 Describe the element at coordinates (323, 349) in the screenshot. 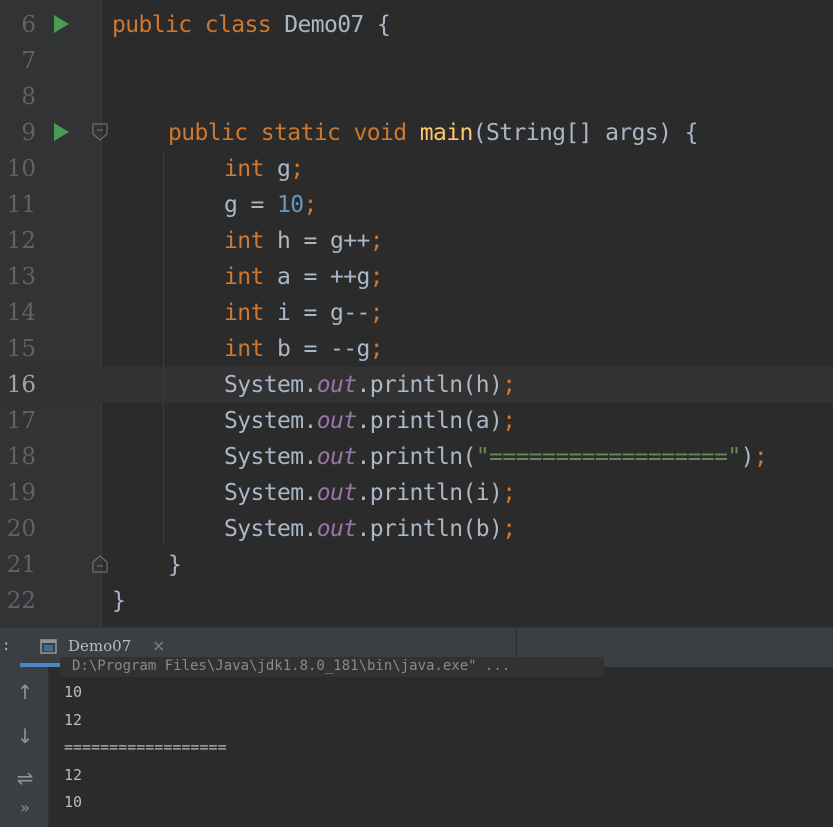

I see `code-token: b = --g` at that location.